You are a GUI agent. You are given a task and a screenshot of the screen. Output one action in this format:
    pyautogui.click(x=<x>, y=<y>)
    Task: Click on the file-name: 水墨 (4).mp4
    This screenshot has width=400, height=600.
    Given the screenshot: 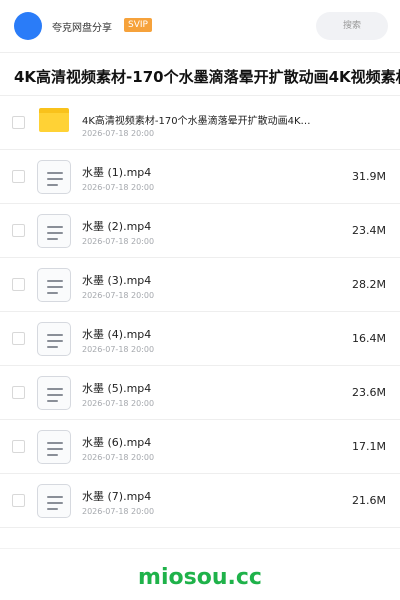 What is the action you would take?
    pyautogui.click(x=116, y=334)
    